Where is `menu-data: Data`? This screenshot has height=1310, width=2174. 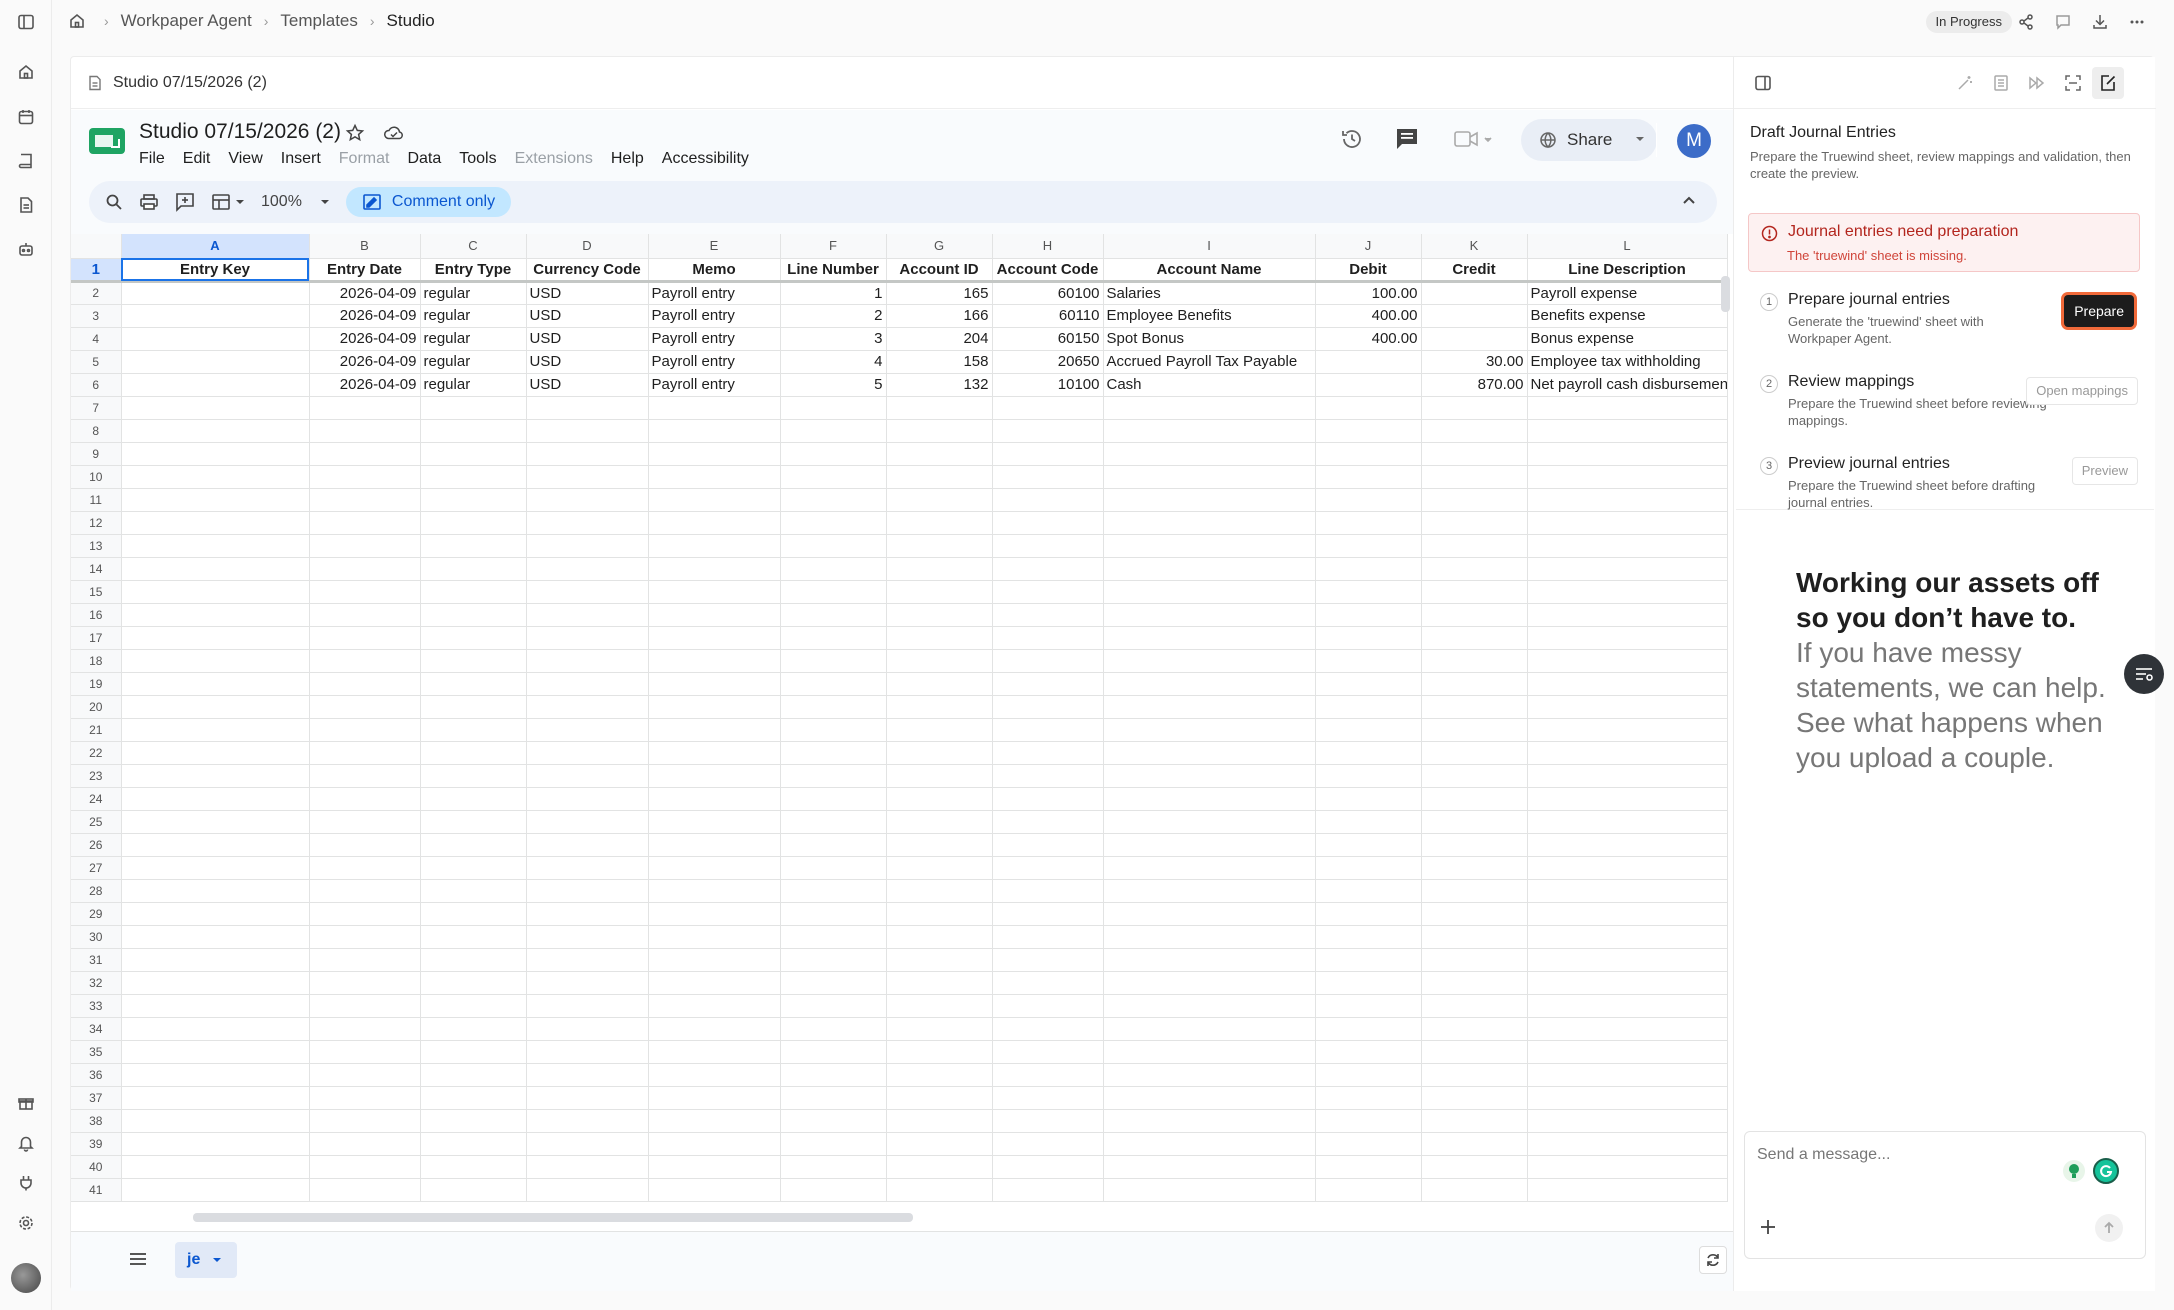 menu-data: Data is located at coordinates (424, 159).